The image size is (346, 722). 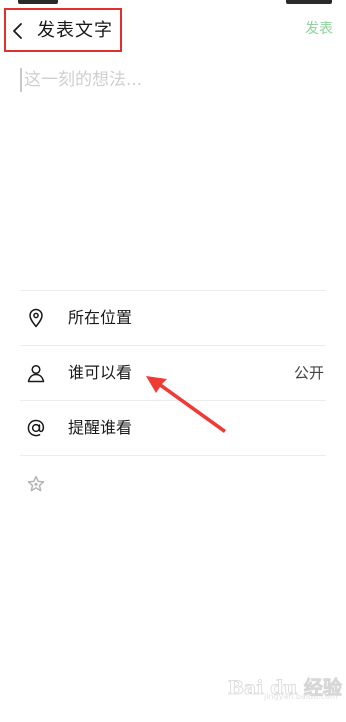 I want to click on header-bar: 发表文字 发表, so click(x=173, y=29).